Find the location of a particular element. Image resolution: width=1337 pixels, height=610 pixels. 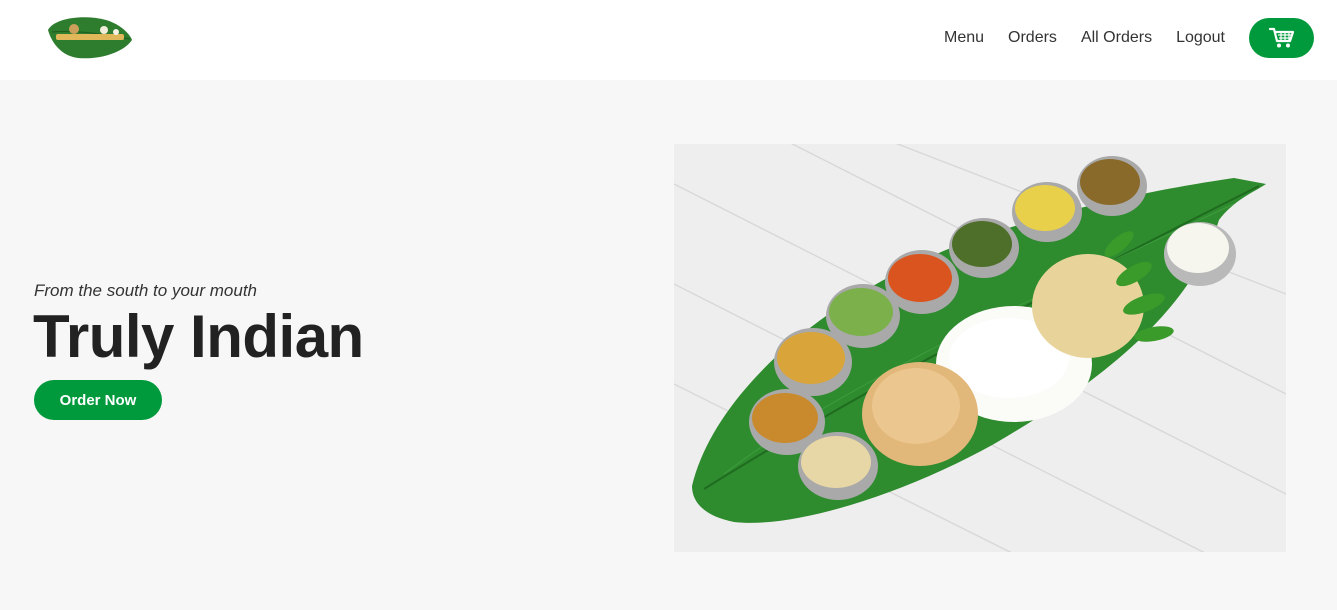

order-now-button: Order Now is located at coordinates (98, 400).